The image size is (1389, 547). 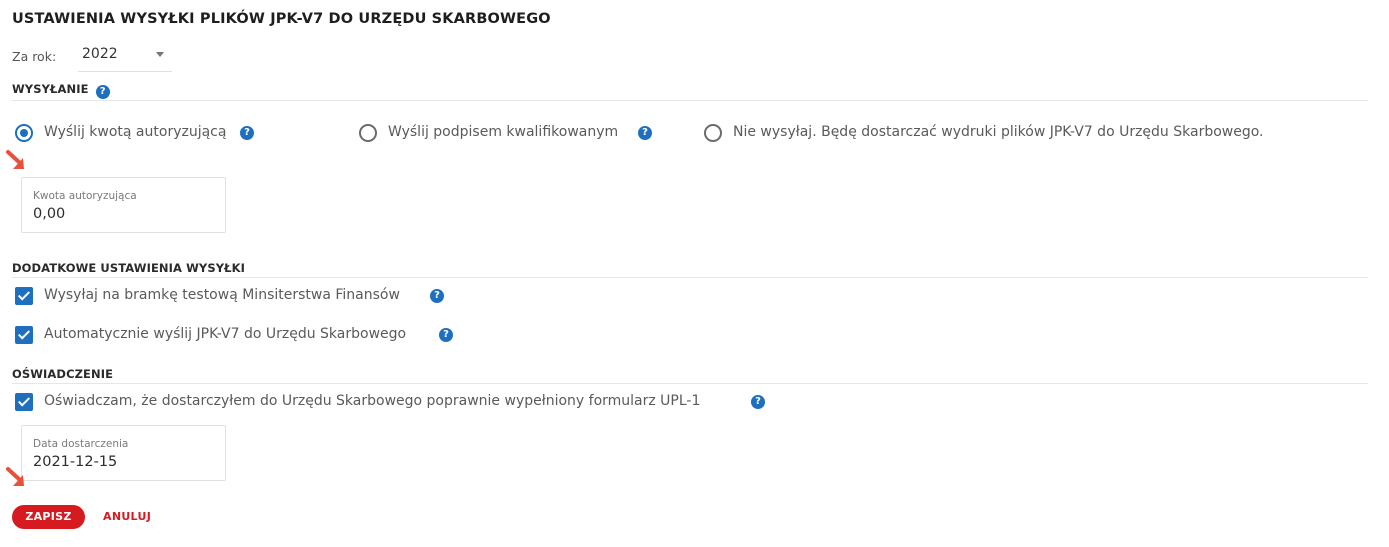 I want to click on sending-section-label: WYSYŁANIE, so click(x=50, y=89).